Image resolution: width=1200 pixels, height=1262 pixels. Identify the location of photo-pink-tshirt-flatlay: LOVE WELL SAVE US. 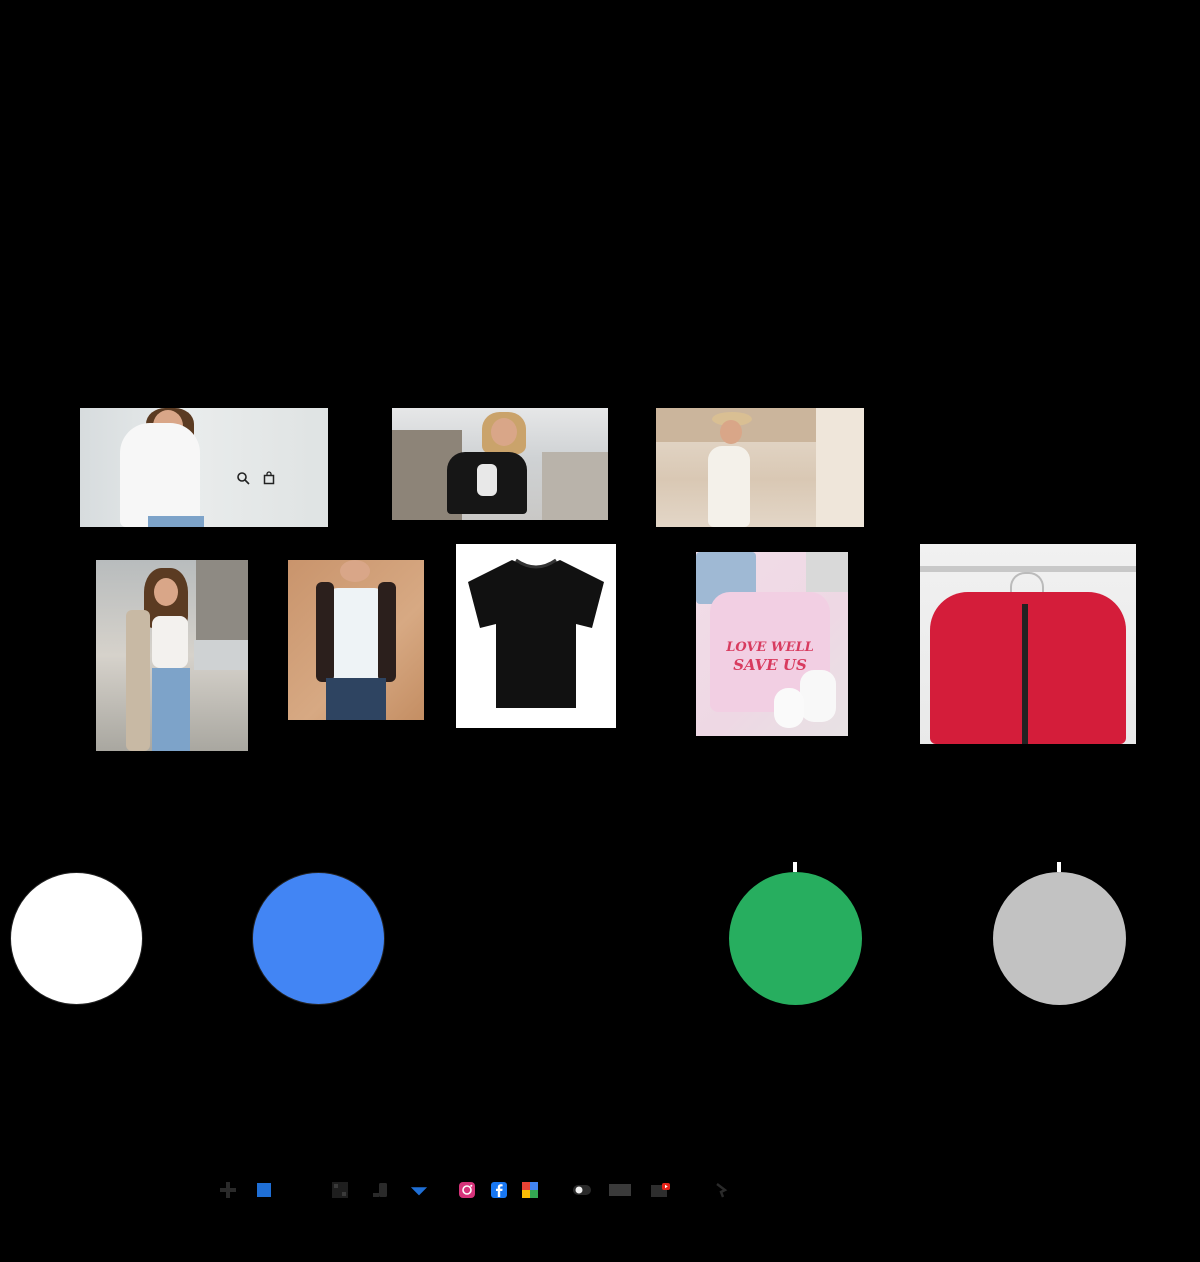
(772, 644).